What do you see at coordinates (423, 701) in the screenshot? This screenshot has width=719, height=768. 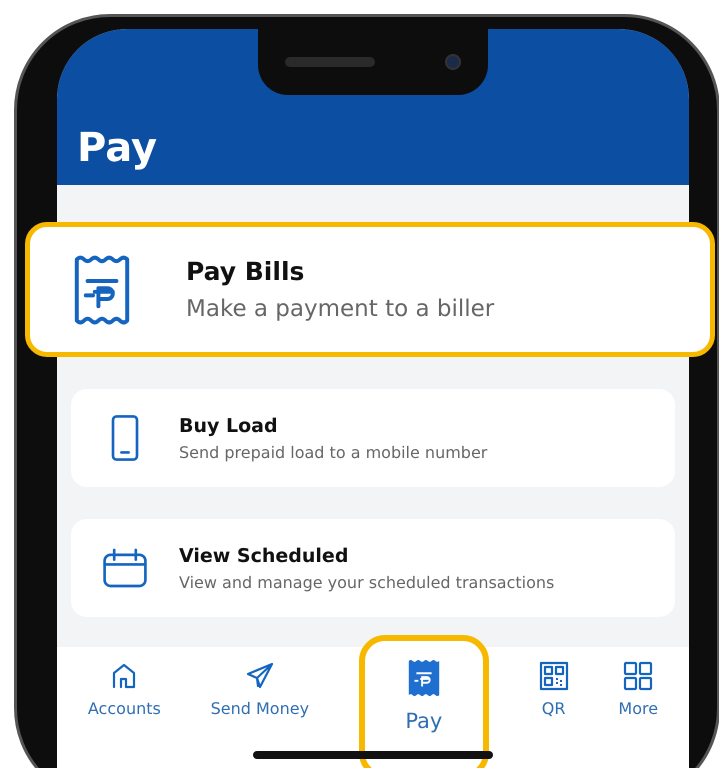 I see `tab-item: Pay` at bounding box center [423, 701].